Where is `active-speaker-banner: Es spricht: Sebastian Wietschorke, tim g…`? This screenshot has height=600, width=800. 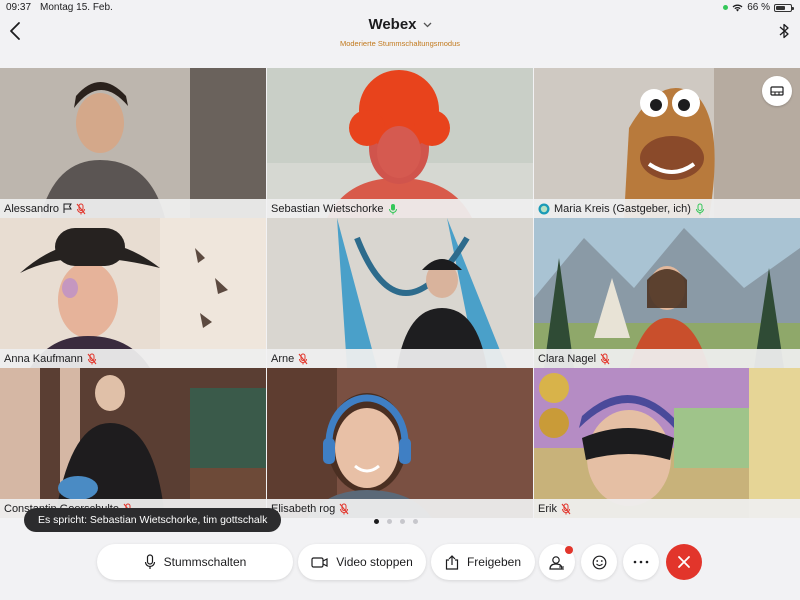
active-speaker-banner: Es spricht: Sebastian Wietschorke, tim g… is located at coordinates (153, 520).